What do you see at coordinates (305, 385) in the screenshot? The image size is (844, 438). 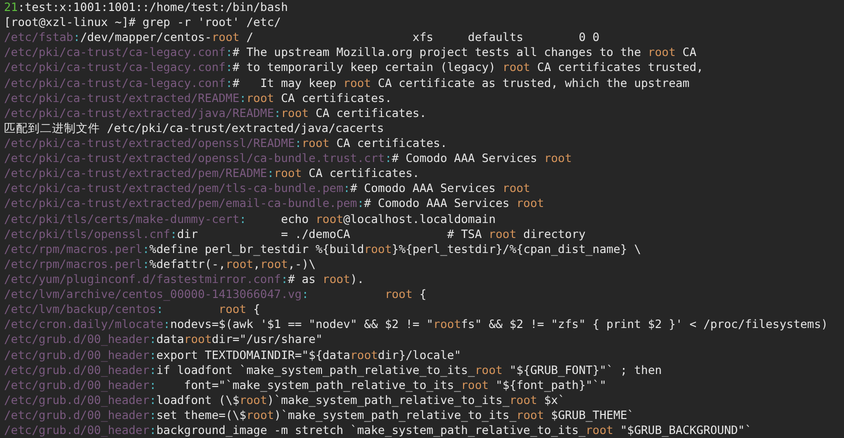 I see `output-line: /etc/grub.d/00_header: font="`make_system_path_relative_to_its_root "${font_path}"`"` at bounding box center [305, 385].